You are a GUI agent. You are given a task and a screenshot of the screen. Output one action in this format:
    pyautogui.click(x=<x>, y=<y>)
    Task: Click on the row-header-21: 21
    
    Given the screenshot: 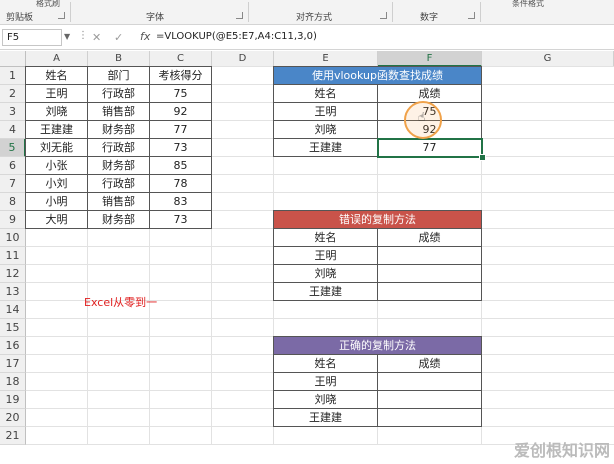 What is the action you would take?
    pyautogui.click(x=13, y=436)
    